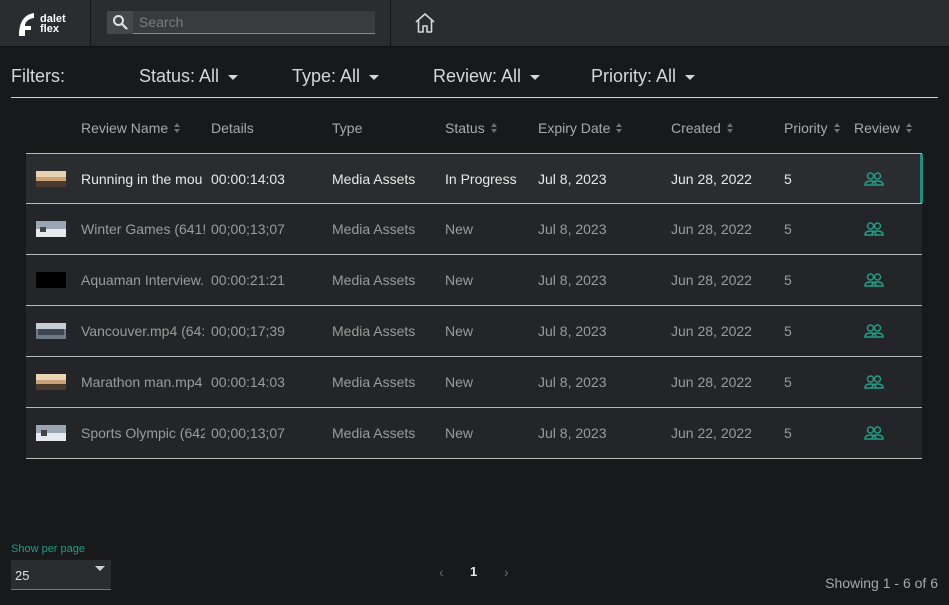 Image resolution: width=949 pixels, height=605 pixels. Describe the element at coordinates (51, 280) in the screenshot. I see `thumbnail-aquaman` at that location.